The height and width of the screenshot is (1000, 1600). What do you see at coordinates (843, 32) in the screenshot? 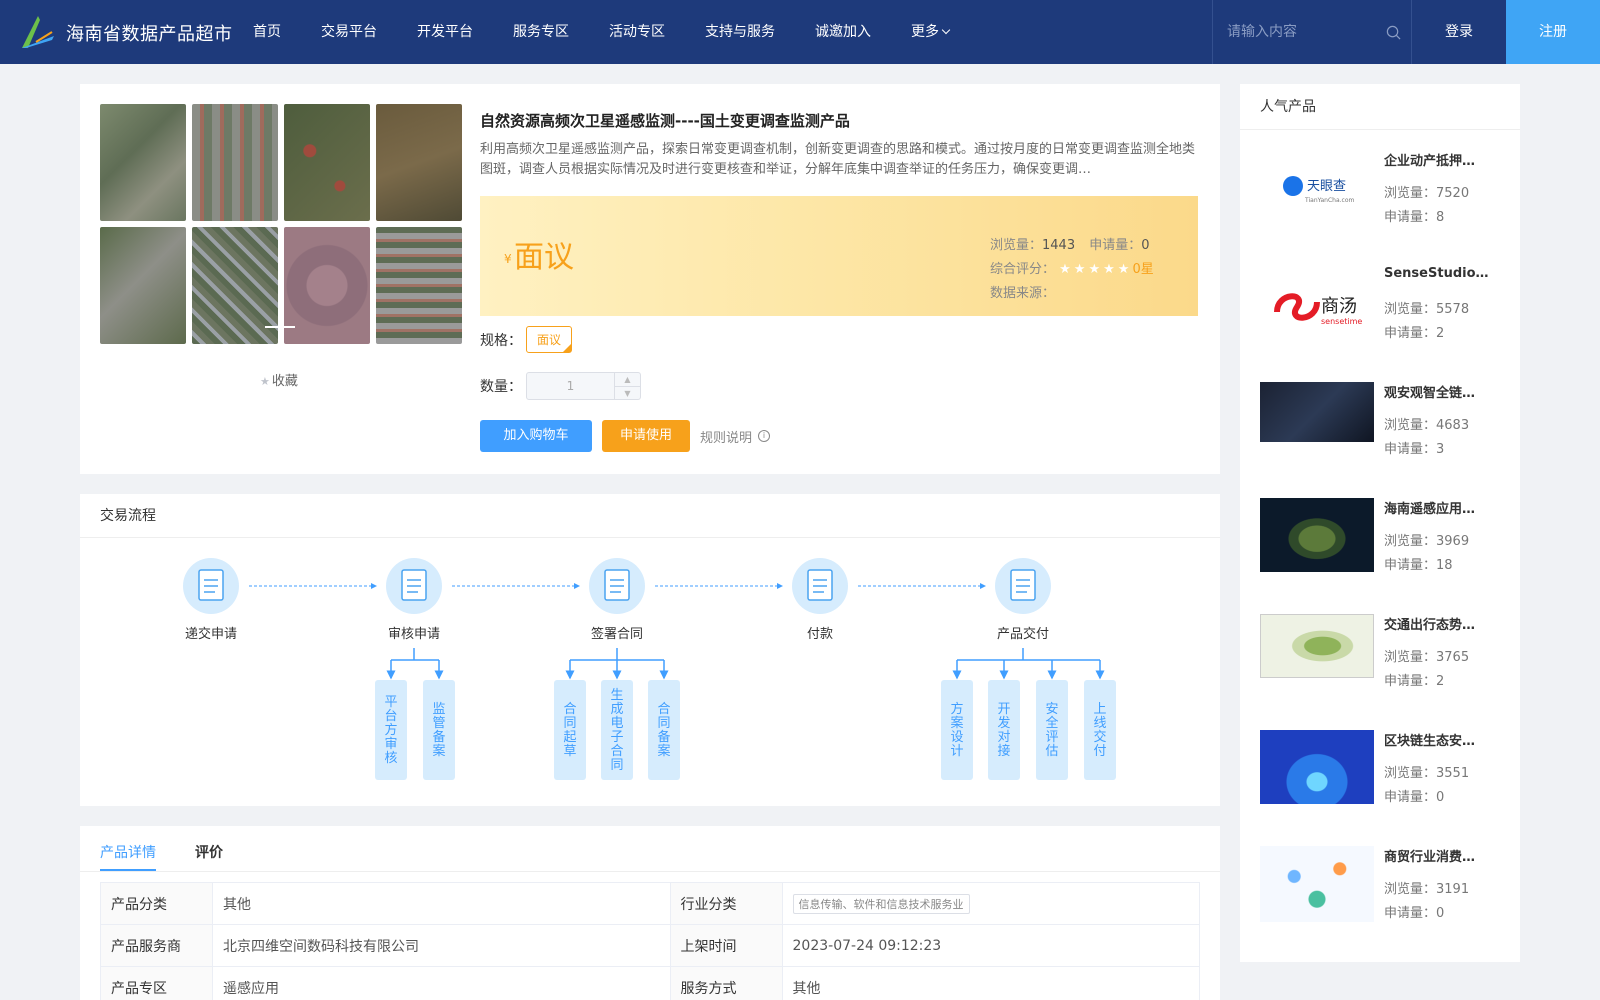
I see `nav-join: 诚邀加入` at bounding box center [843, 32].